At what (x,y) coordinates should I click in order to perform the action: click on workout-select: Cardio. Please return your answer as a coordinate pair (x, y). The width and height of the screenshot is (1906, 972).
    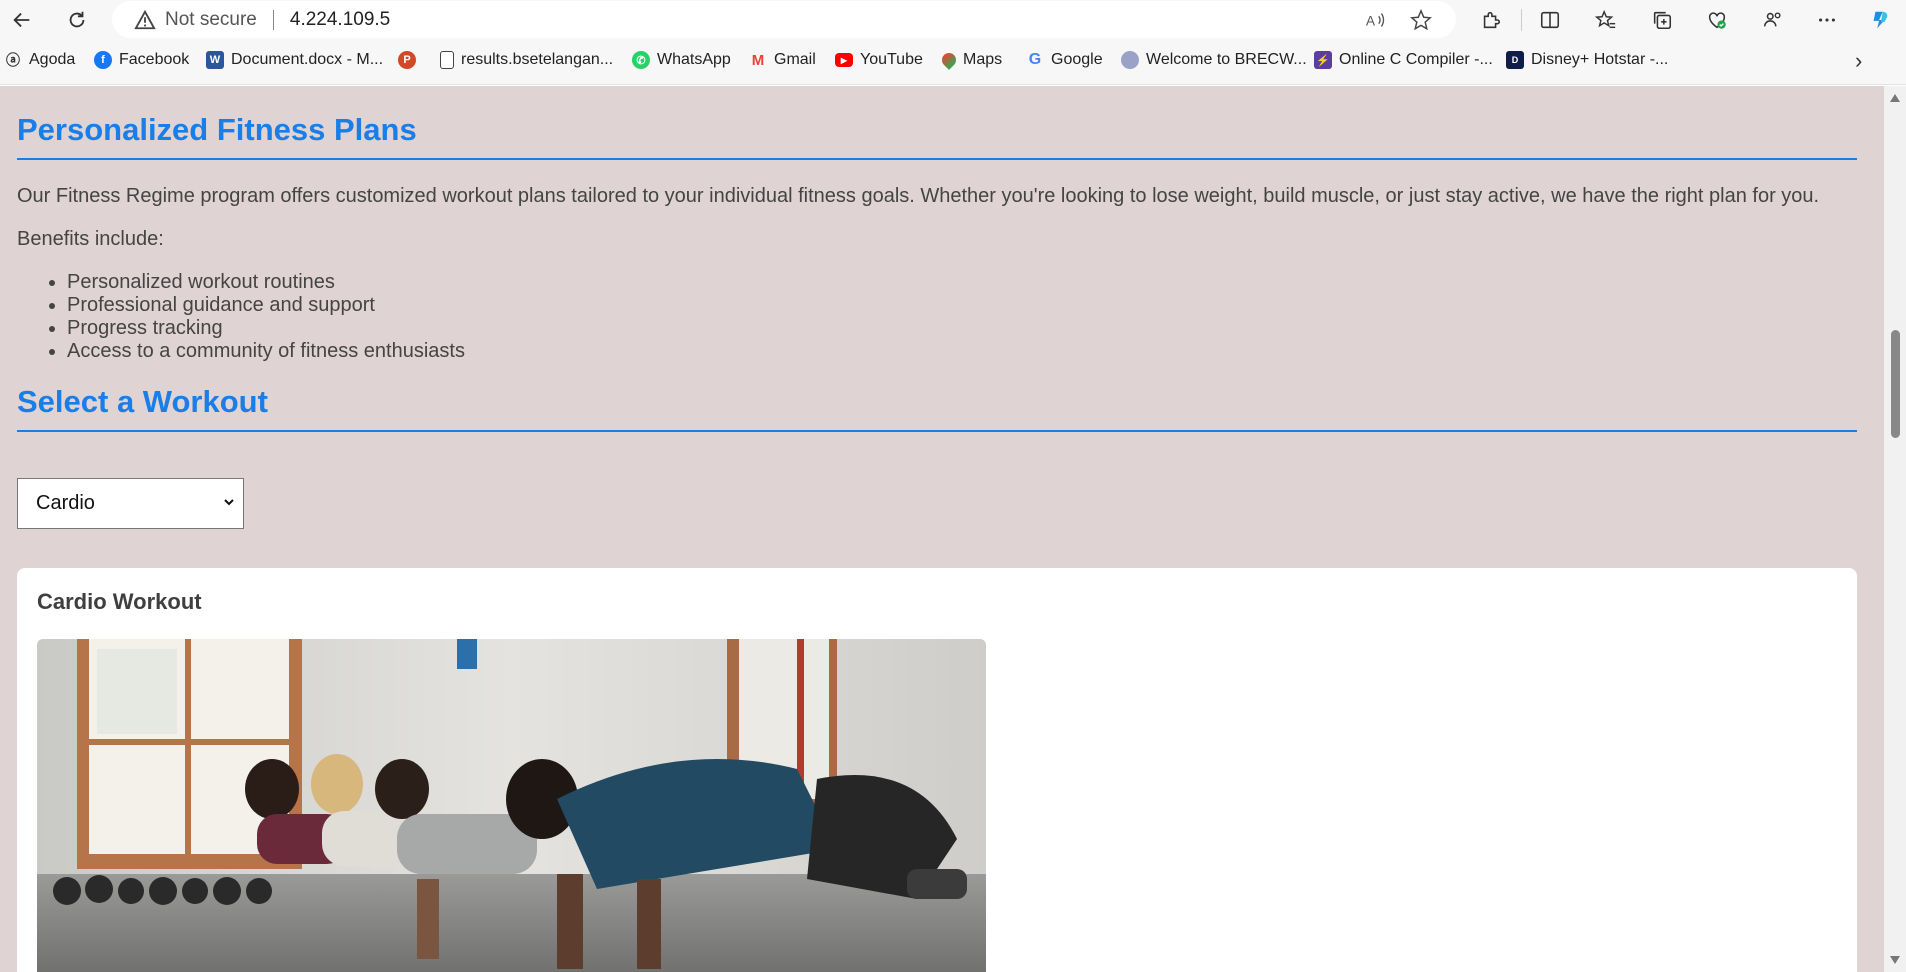
    Looking at the image, I should click on (130, 503).